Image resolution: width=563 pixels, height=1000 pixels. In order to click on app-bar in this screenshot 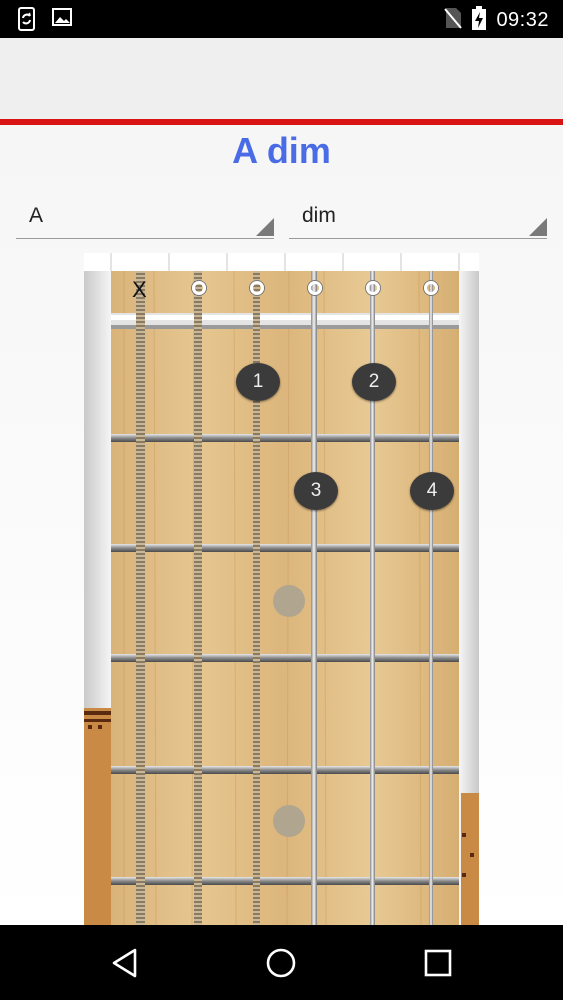, I will do `click(281, 79)`.